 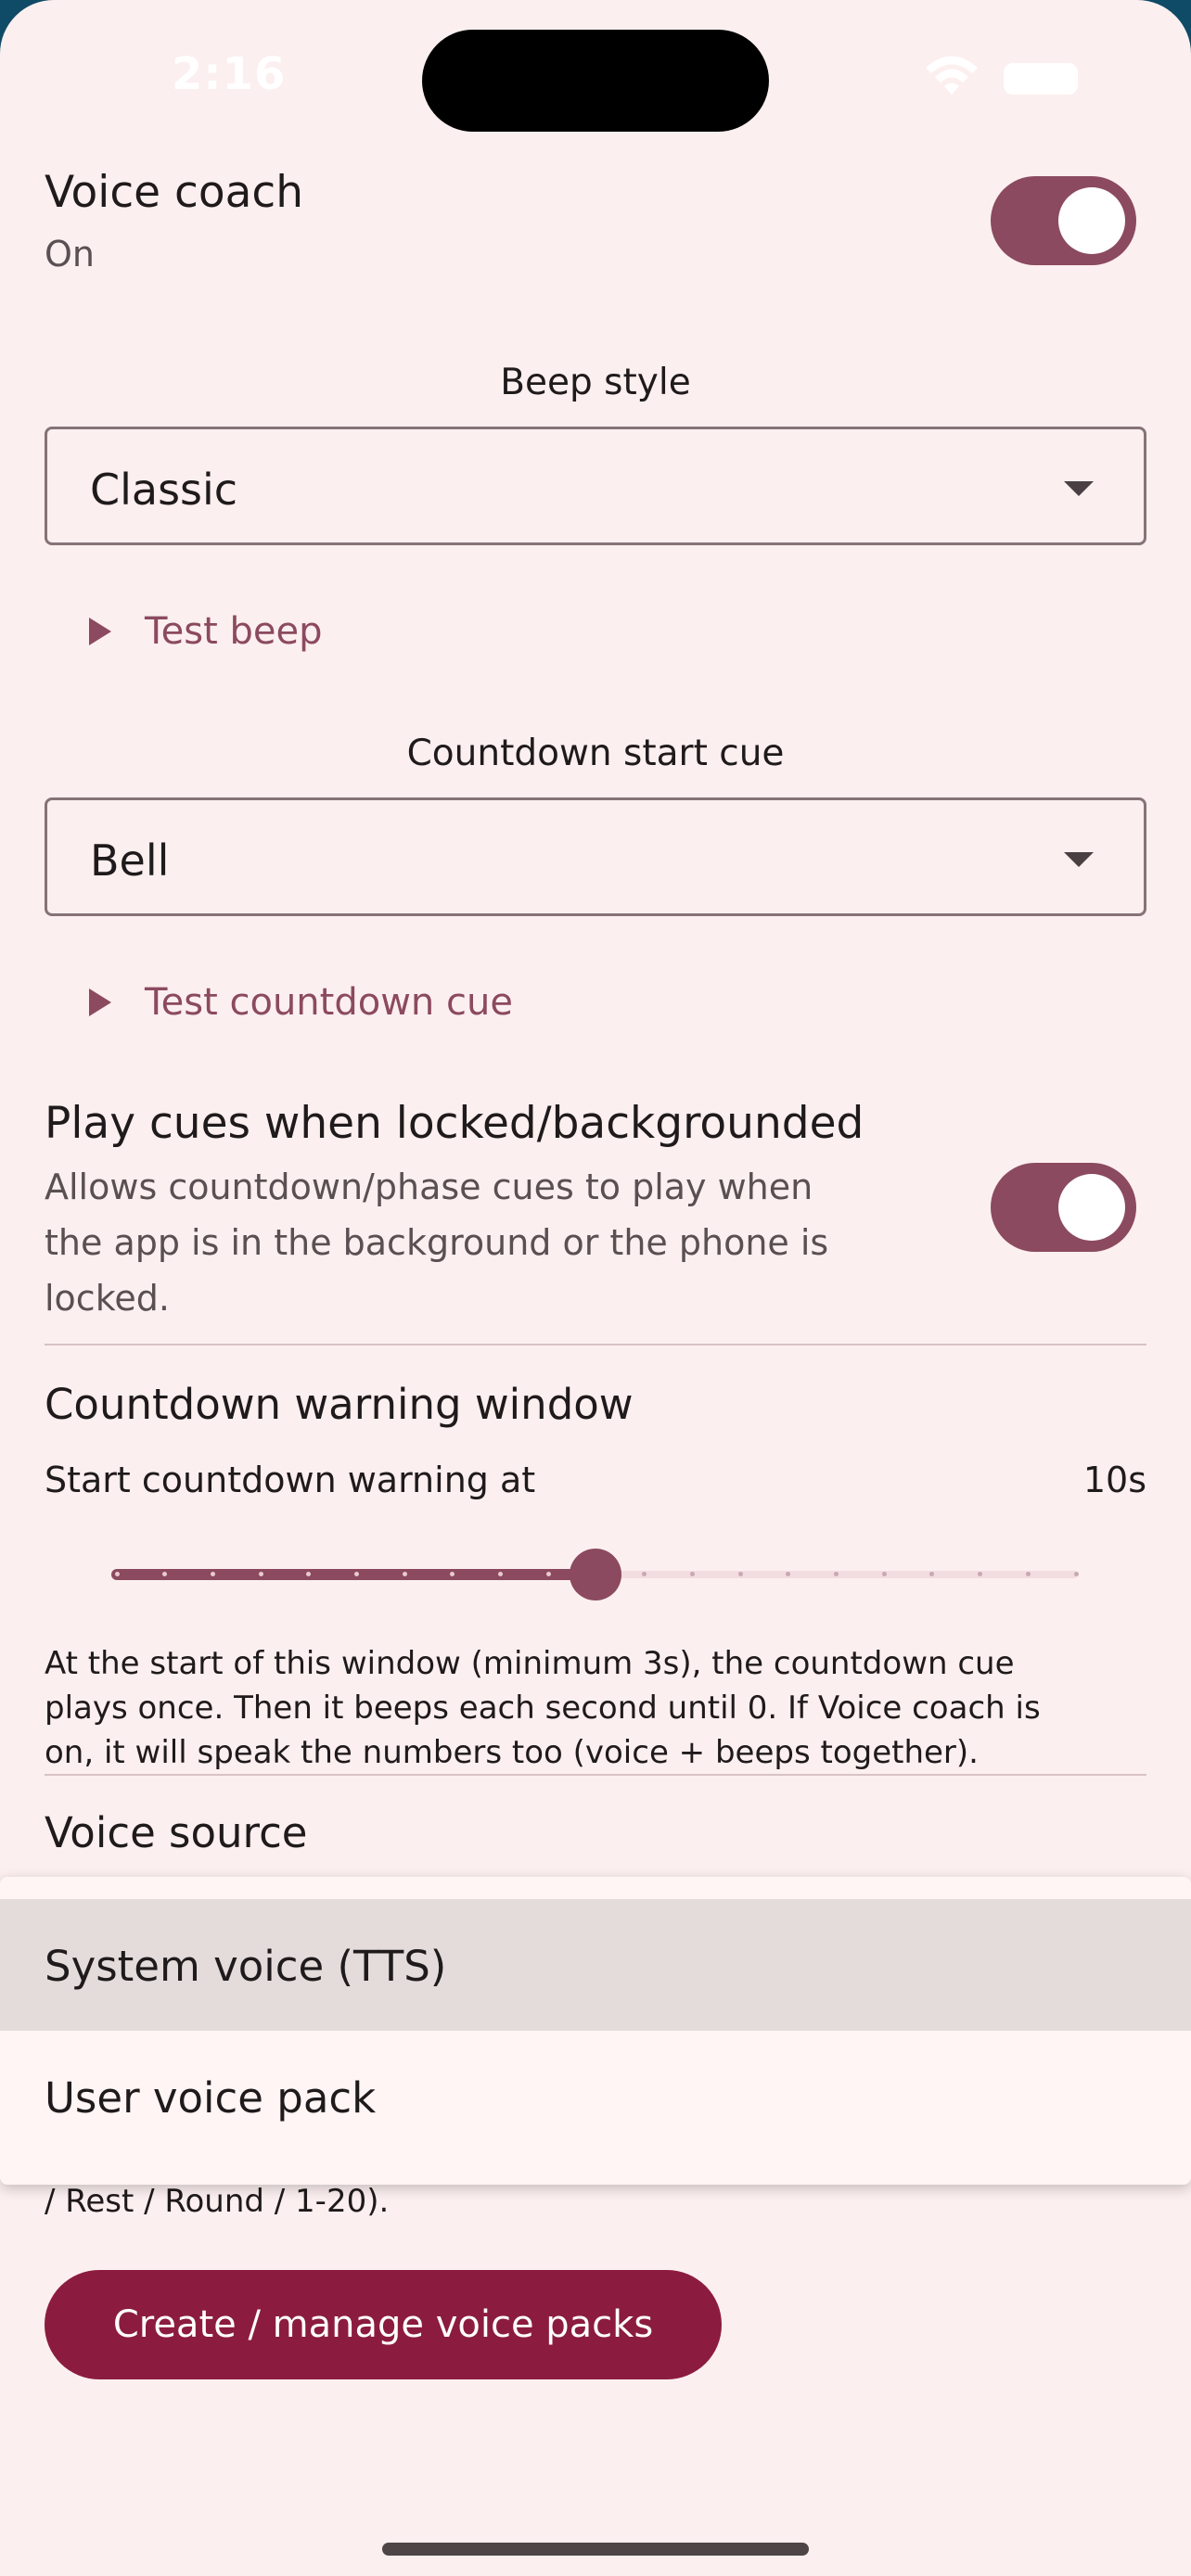 What do you see at coordinates (174, 192) in the screenshot?
I see `voice-coach-title: Voice coach` at bounding box center [174, 192].